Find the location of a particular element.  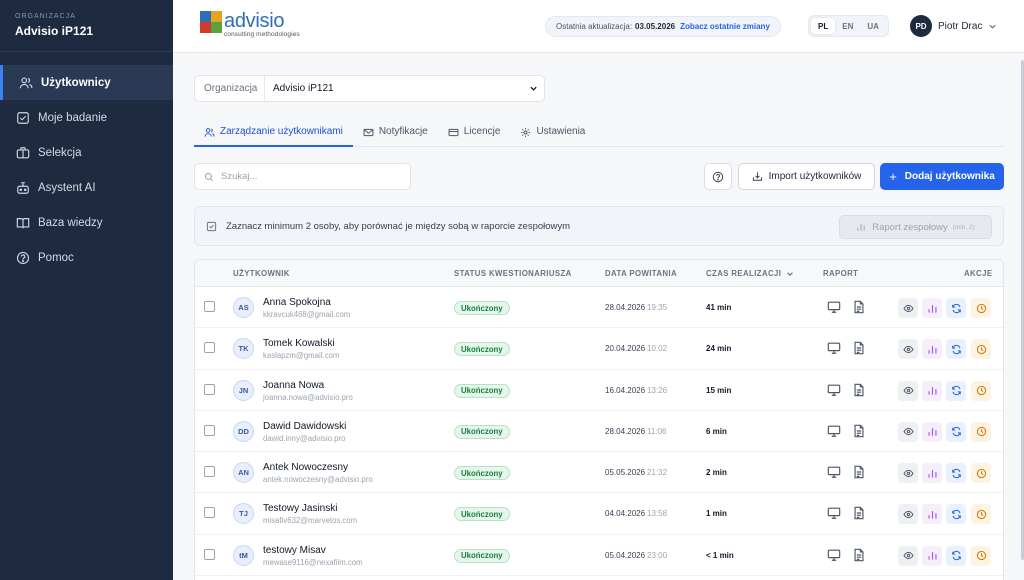

tab-user-management: Zarządzanie użytkownikami is located at coordinates (273, 135).